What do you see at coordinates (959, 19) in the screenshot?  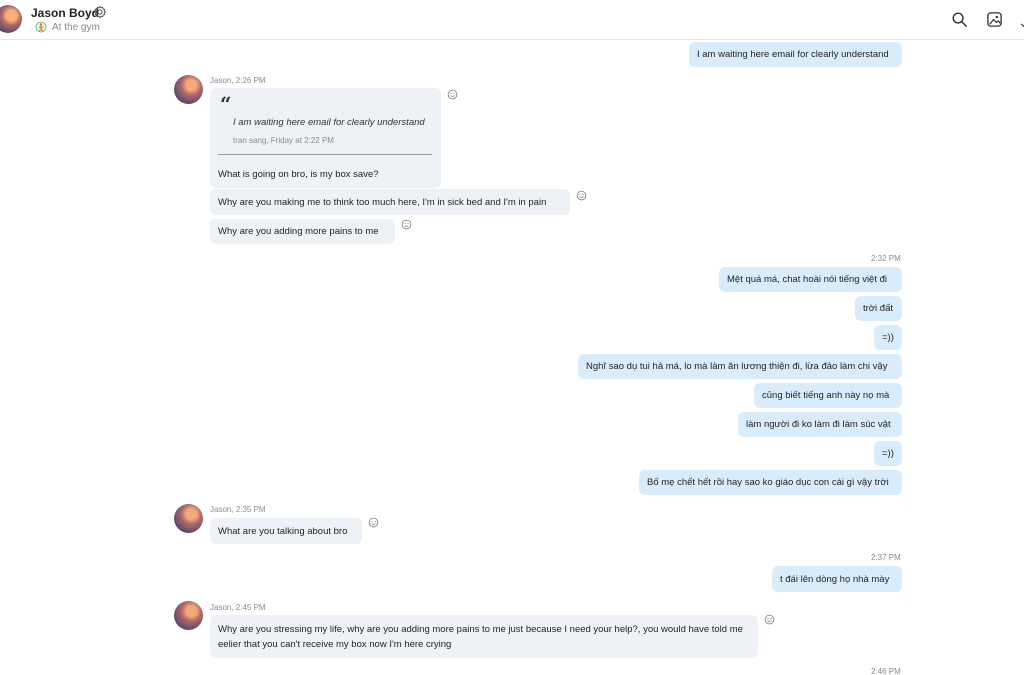 I see `search-icon` at bounding box center [959, 19].